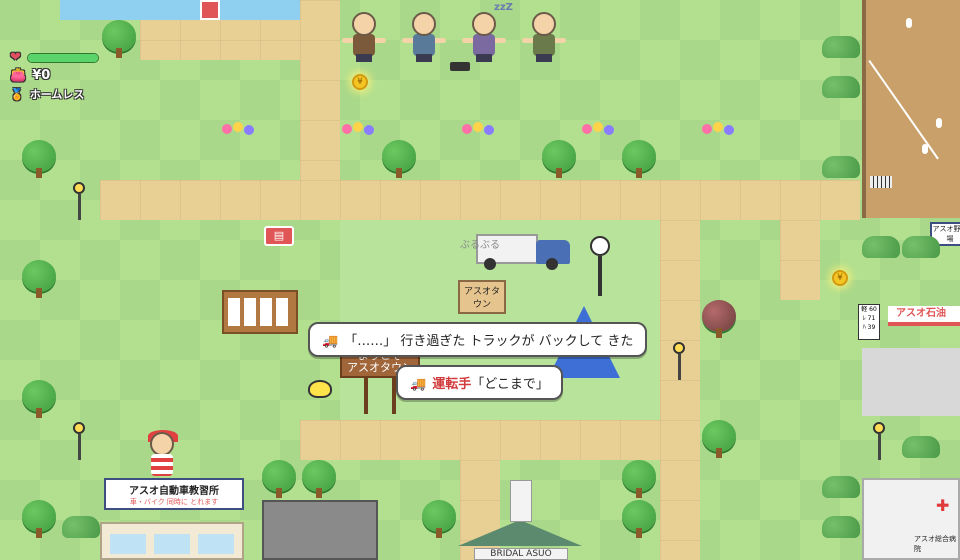  I want to click on clock-icon, so click(600, 246).